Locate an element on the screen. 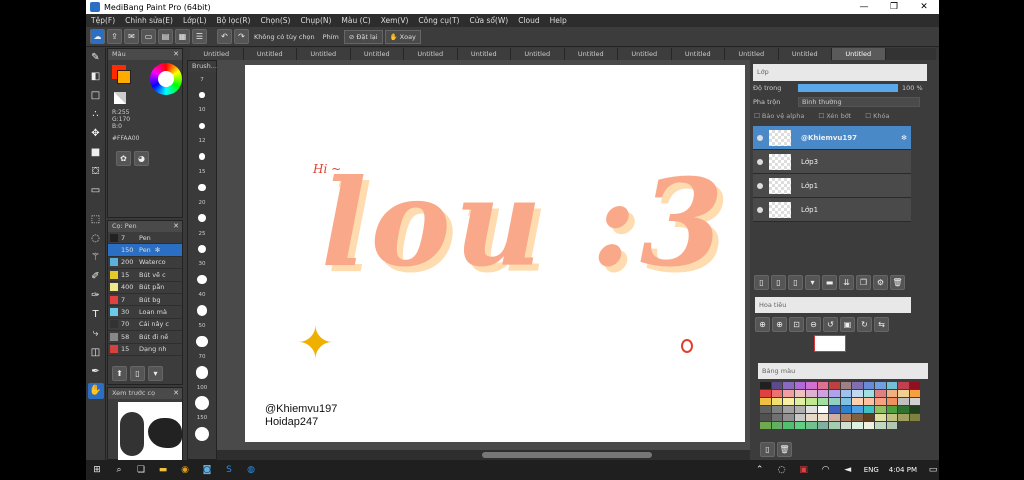 The image size is (1024, 480). speech-icon: ▭ is located at coordinates (148, 36).